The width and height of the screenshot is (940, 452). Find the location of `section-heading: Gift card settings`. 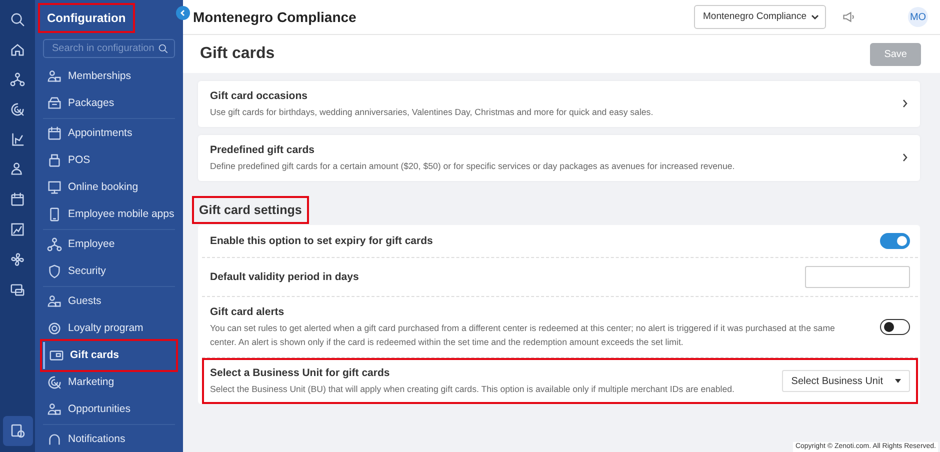

section-heading: Gift card settings is located at coordinates (250, 210).